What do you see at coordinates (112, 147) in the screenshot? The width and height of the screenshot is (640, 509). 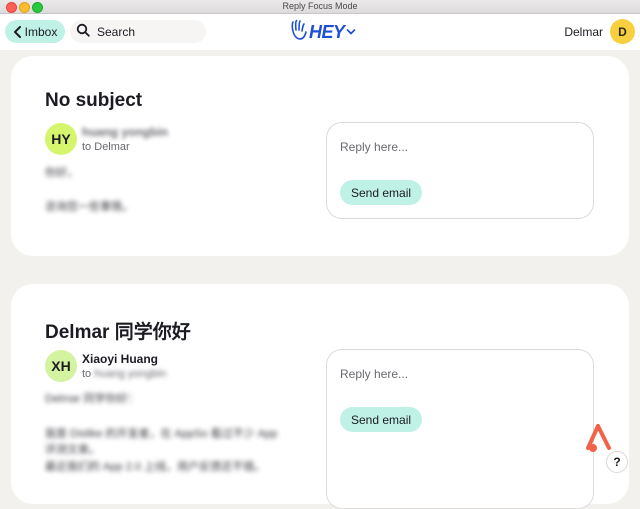 I see `recipient-name: Delmar` at bounding box center [112, 147].